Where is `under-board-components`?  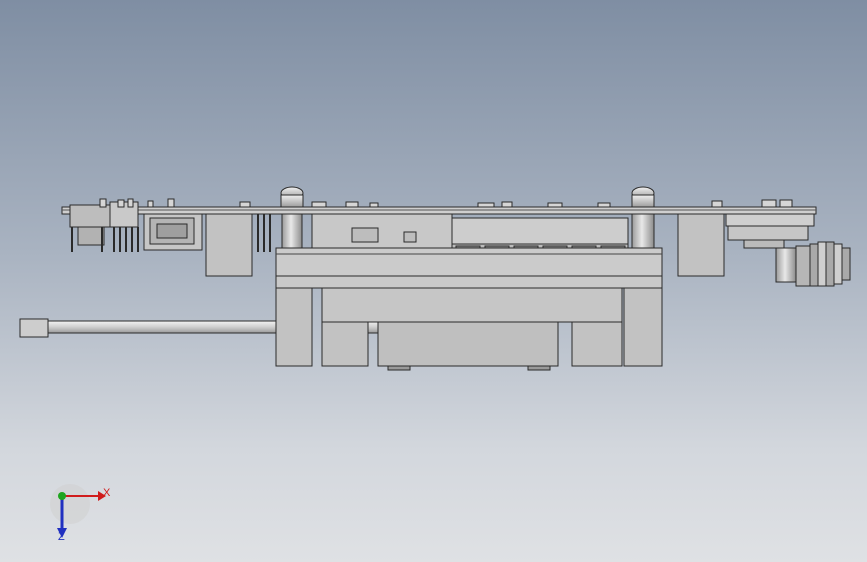
under-board-components is located at coordinates (382, 231).